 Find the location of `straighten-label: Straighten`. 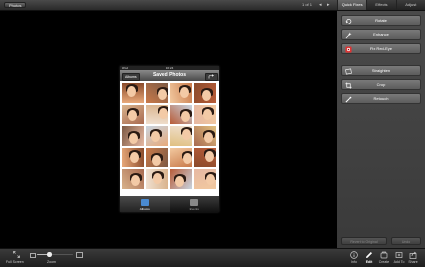

straighten-label: Straighten is located at coordinates (381, 70).